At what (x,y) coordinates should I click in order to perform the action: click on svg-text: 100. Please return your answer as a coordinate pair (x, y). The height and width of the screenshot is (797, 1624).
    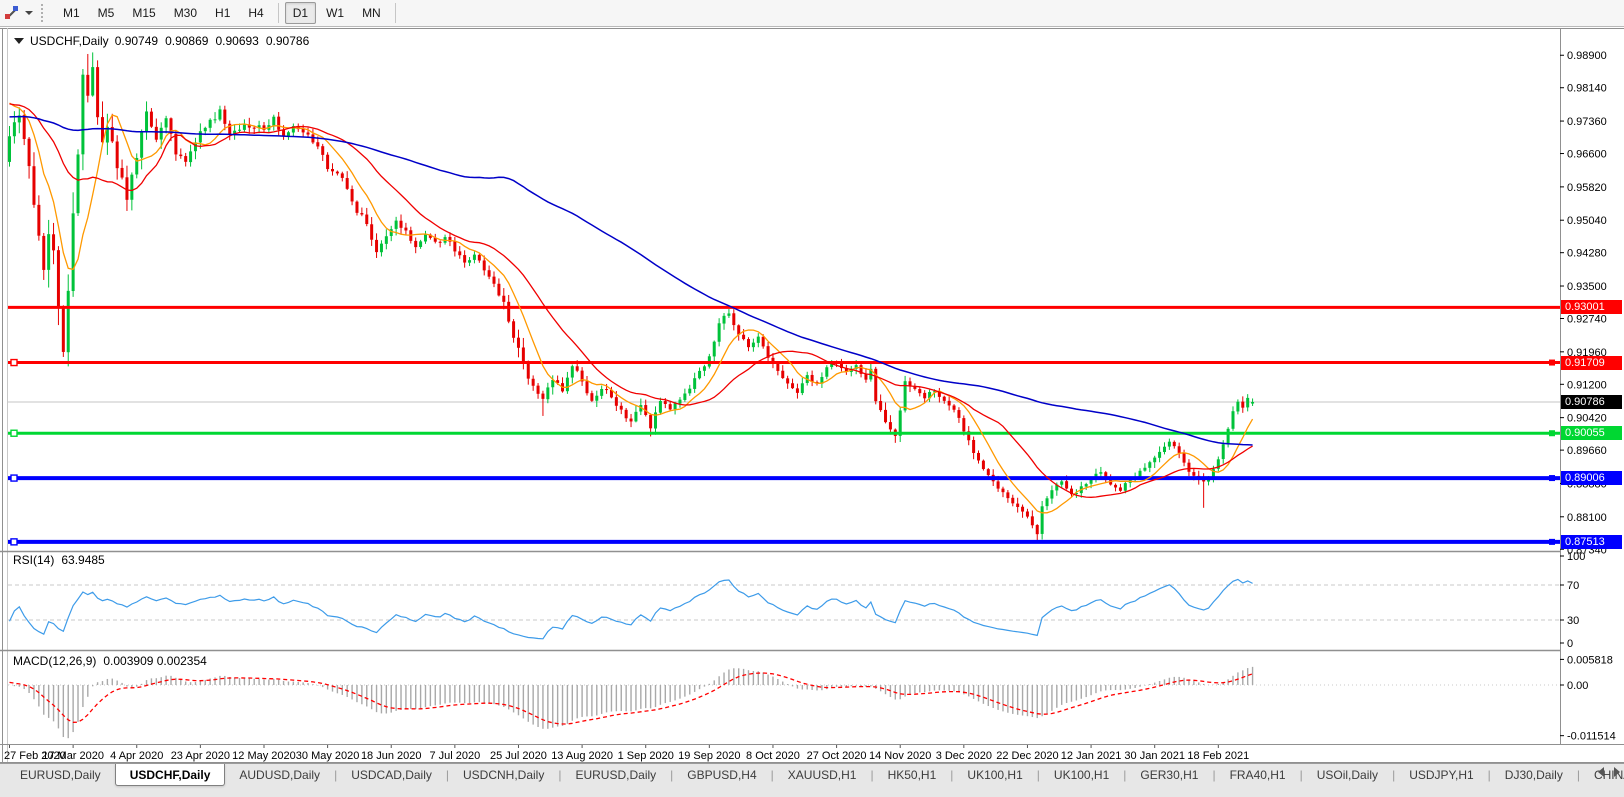
    Looking at the image, I should click on (1576, 557).